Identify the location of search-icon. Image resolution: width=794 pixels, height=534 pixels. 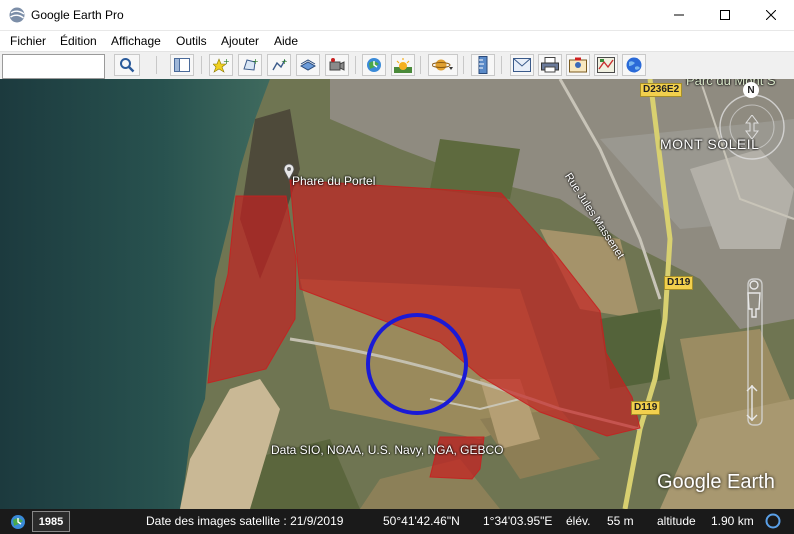
(127, 65).